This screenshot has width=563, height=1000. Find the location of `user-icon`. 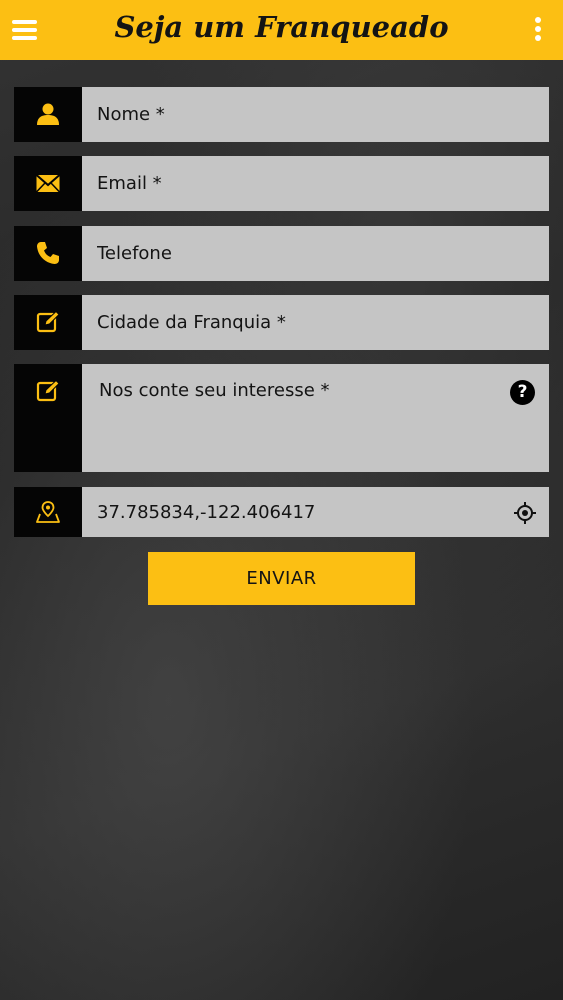

user-icon is located at coordinates (48, 114).